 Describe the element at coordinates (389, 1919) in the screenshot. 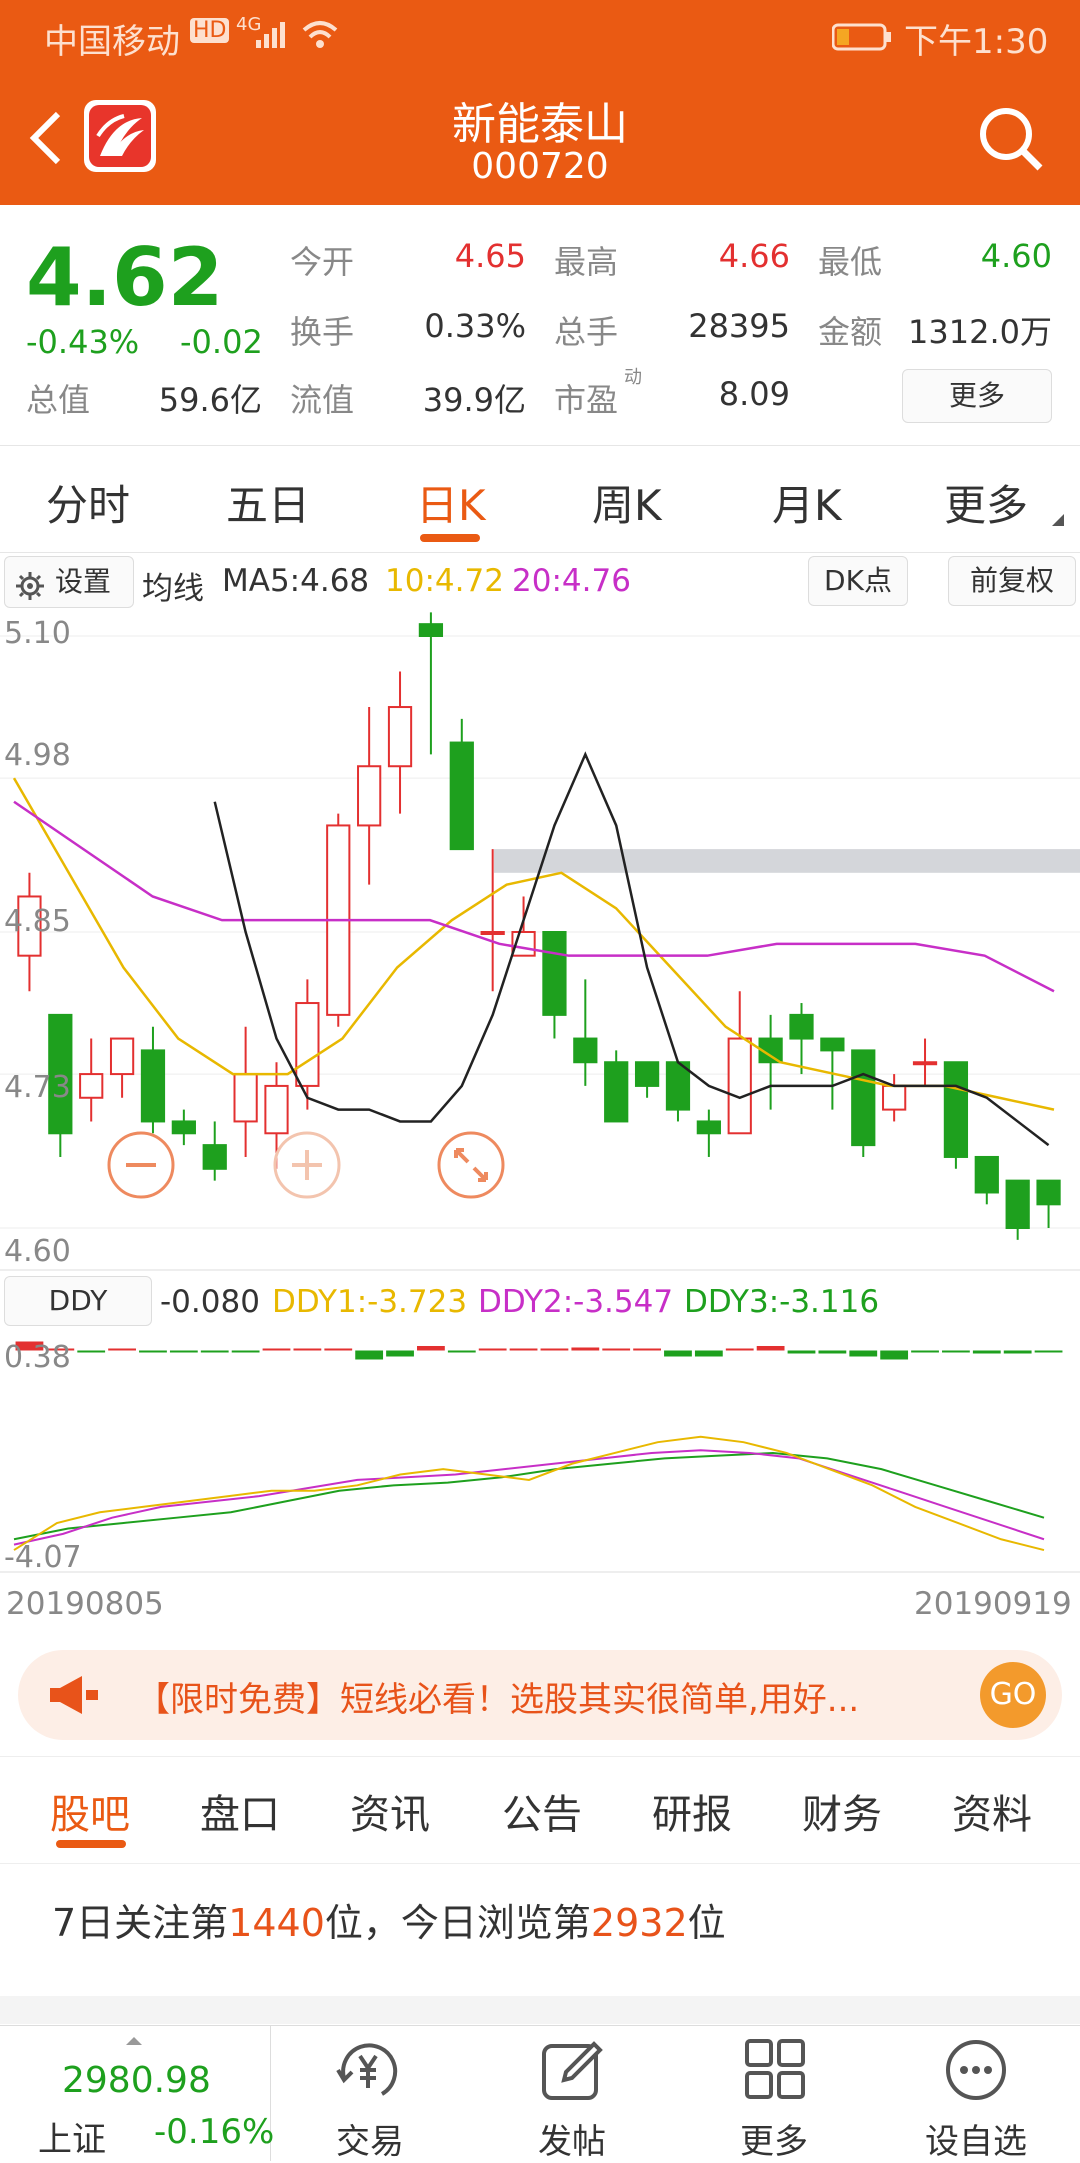

I see `rank-line: 7日关注第1440位，今日浏览第2932位` at that location.